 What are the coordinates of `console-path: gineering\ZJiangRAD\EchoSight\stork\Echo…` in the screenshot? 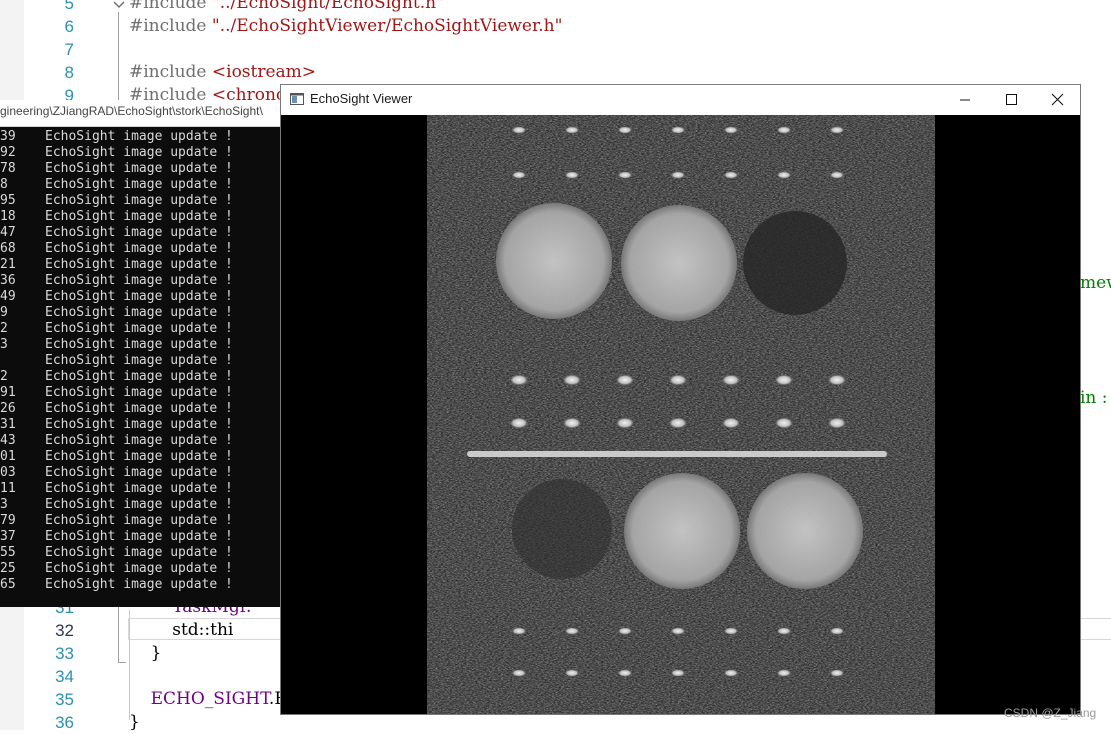 It's located at (131, 111).